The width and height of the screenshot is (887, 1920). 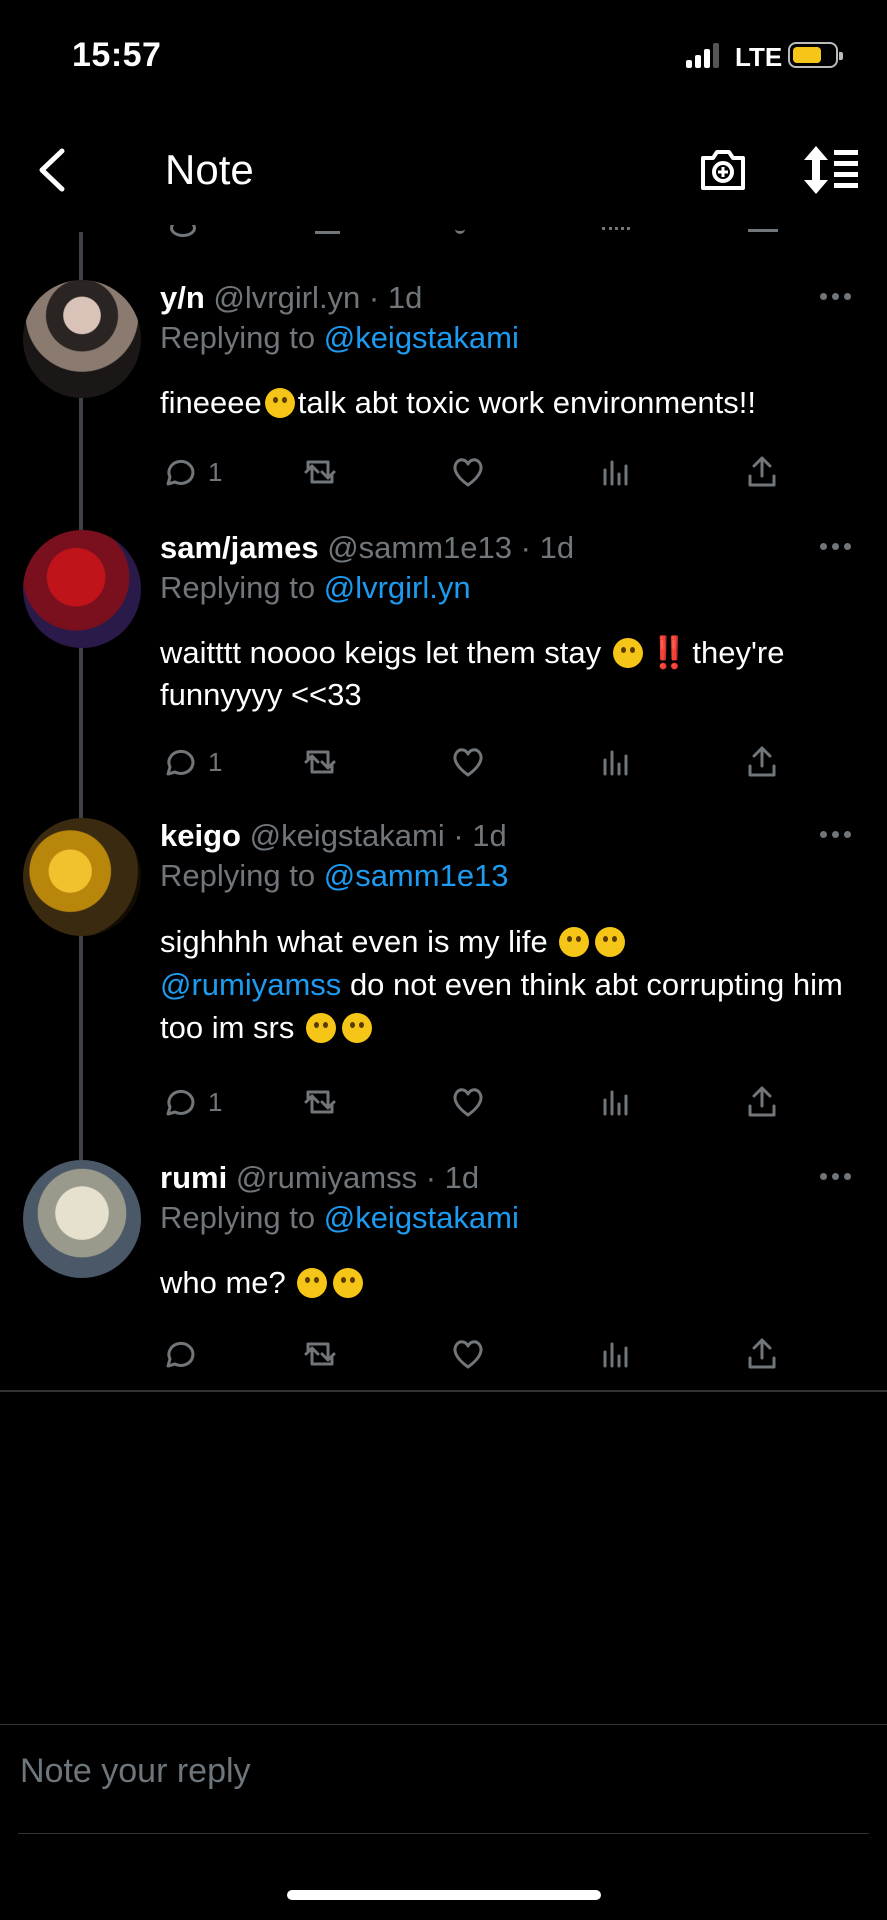 I want to click on status-time: 15:57, so click(x=117, y=55).